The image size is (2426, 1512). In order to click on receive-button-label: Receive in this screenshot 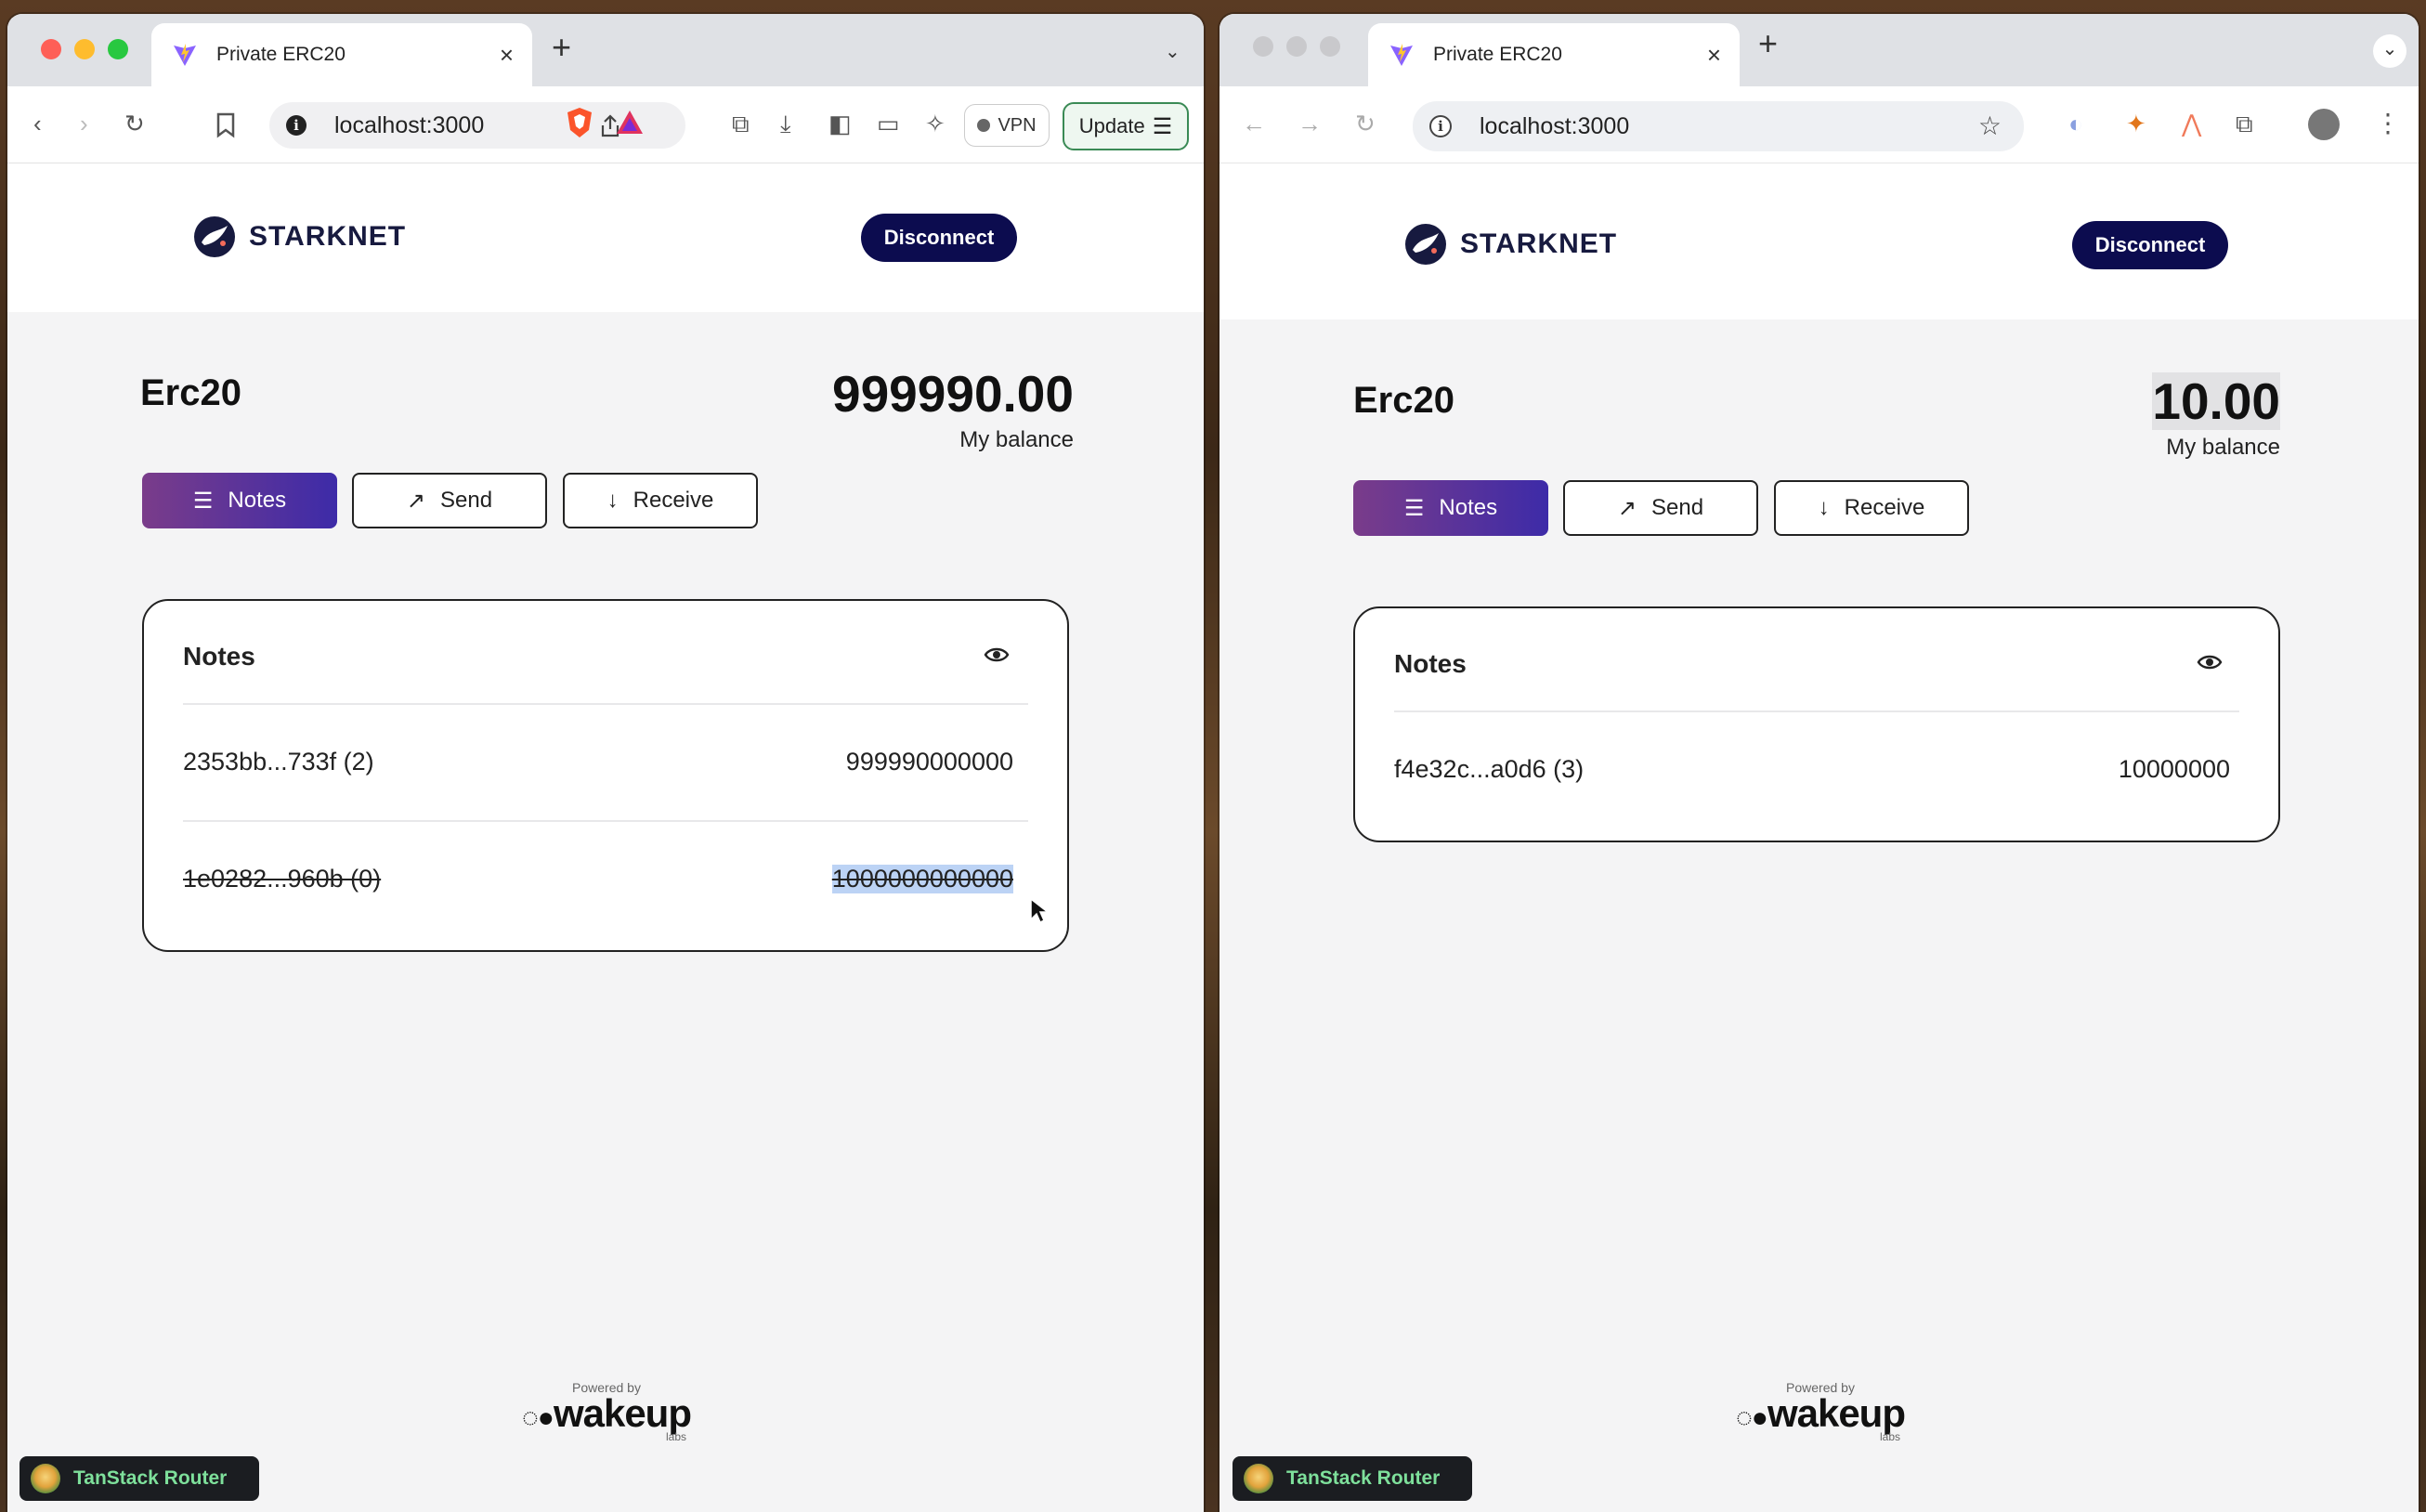, I will do `click(674, 500)`.